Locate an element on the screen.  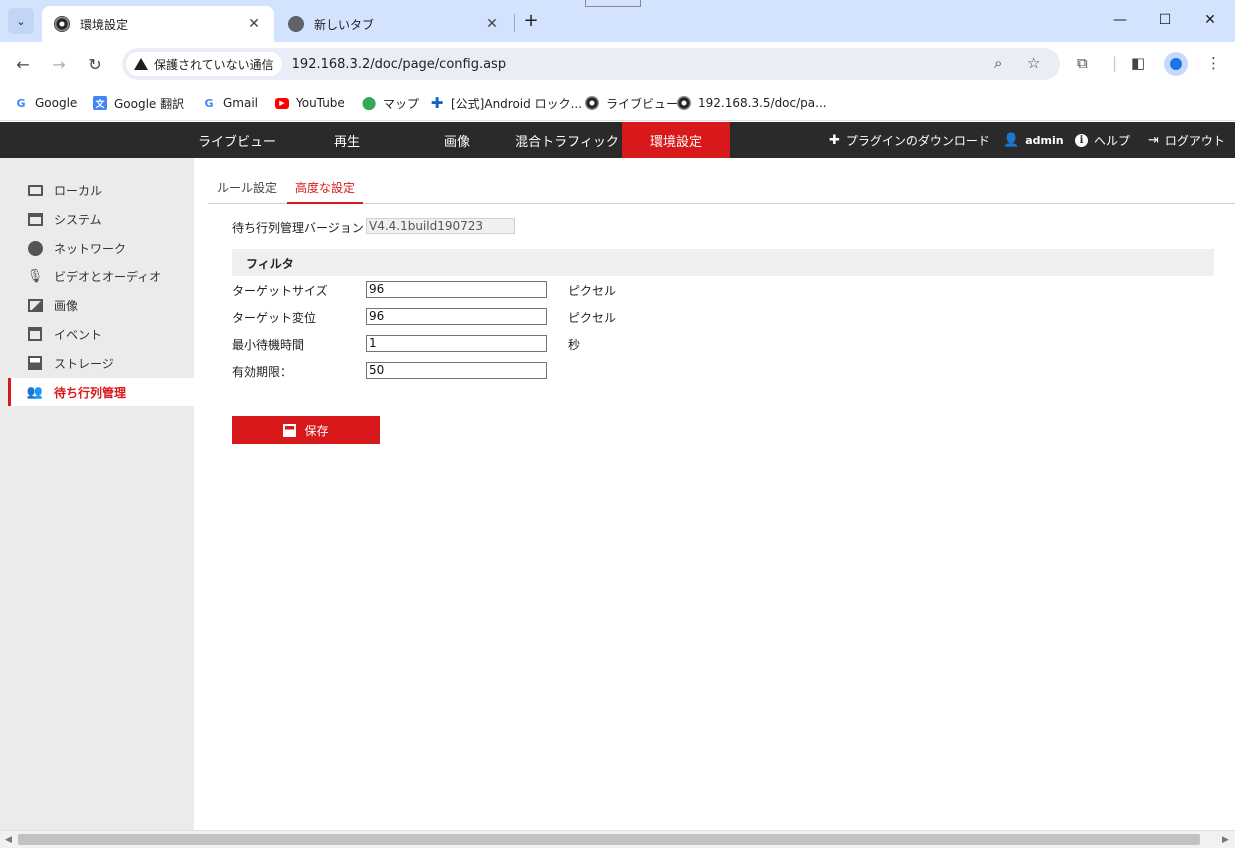
minimize-button: — is located at coordinates (1120, 20).